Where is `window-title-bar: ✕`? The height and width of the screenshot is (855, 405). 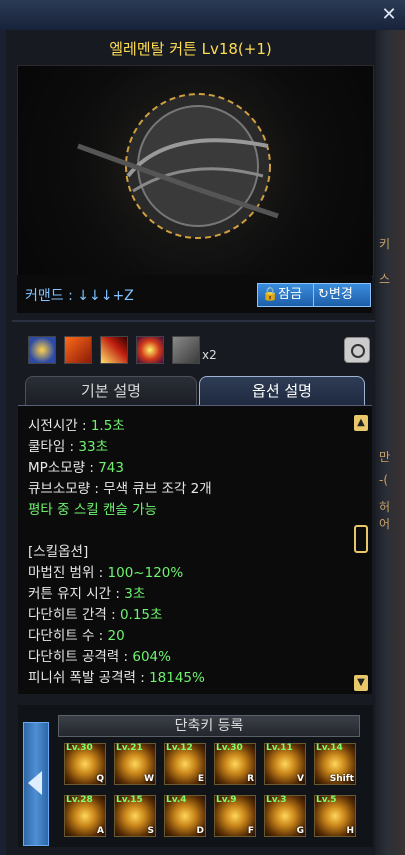 window-title-bar: ✕ is located at coordinates (202, 15).